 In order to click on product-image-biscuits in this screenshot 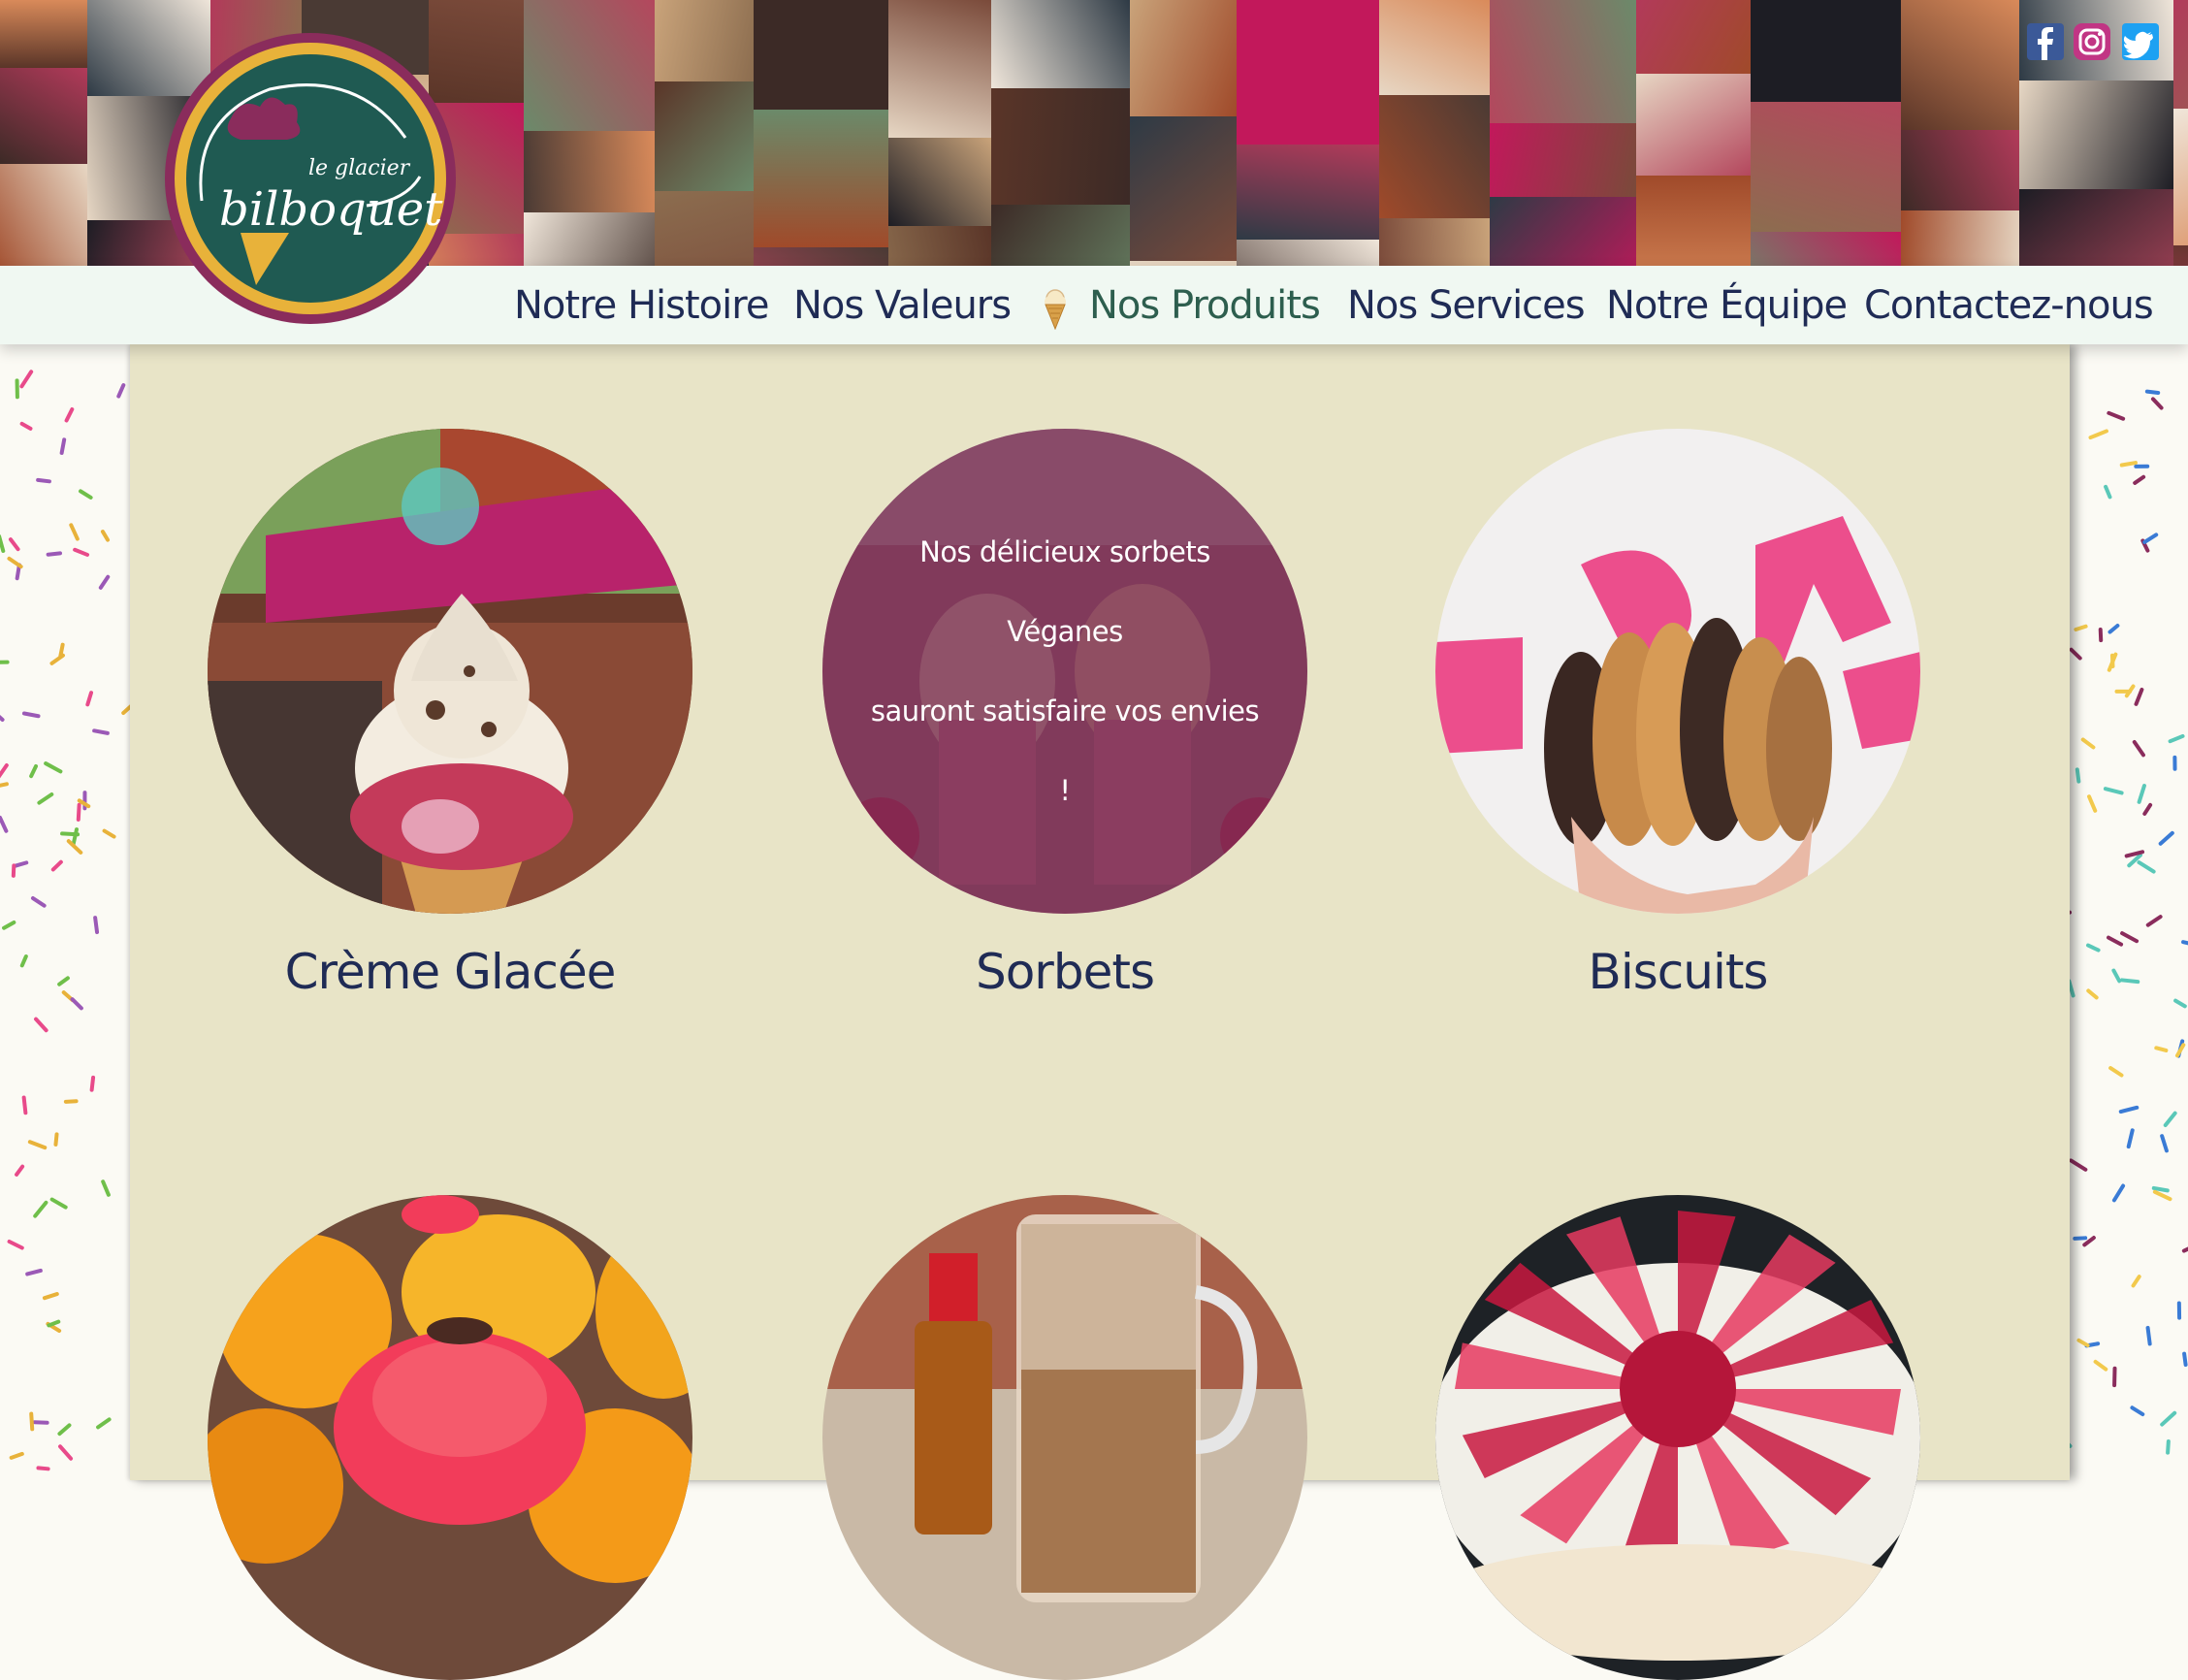, I will do `click(1678, 671)`.